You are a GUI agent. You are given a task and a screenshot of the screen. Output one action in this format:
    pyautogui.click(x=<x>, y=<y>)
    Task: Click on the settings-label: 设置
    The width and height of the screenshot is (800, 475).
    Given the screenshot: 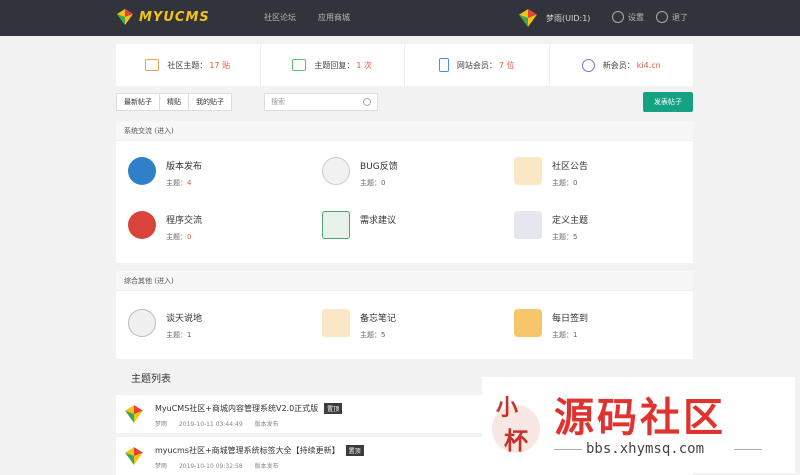 What is the action you would take?
    pyautogui.click(x=636, y=17)
    